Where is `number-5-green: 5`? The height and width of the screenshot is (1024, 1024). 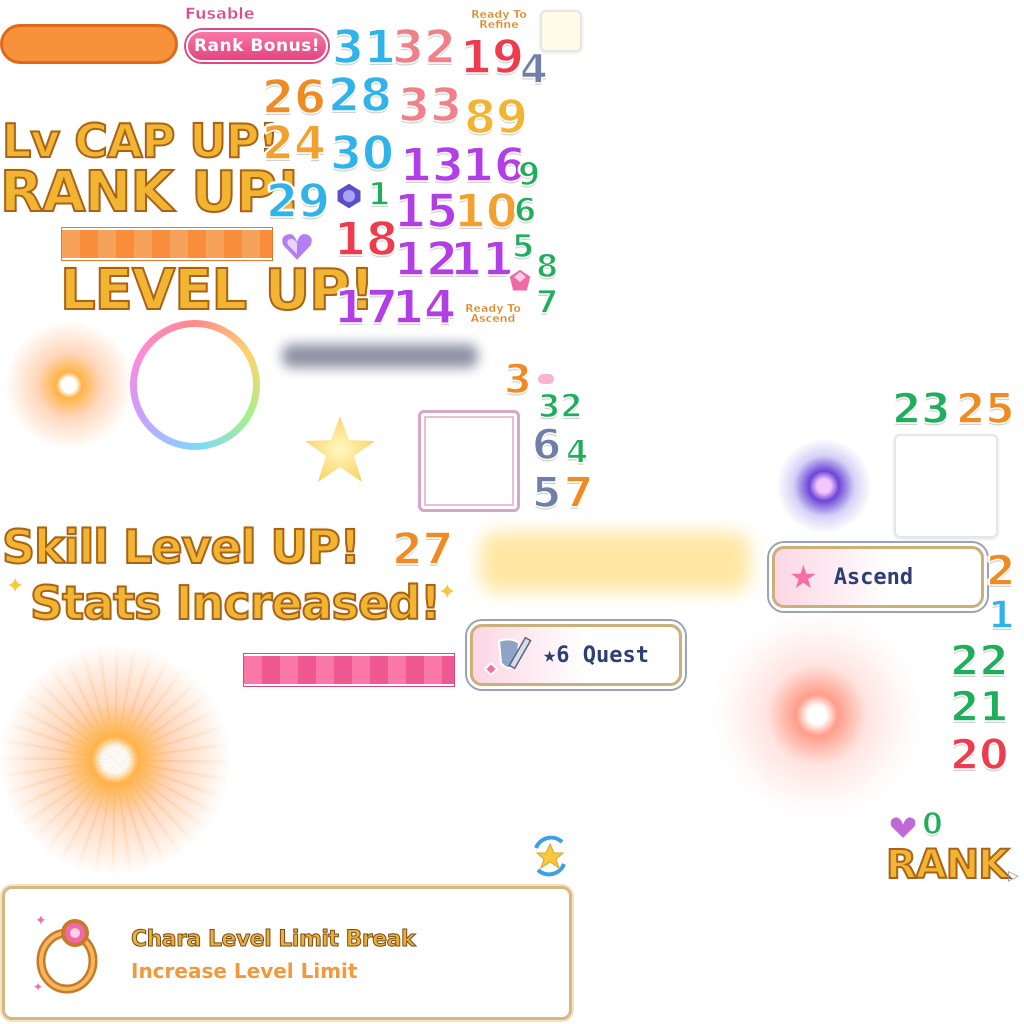 number-5-green: 5 is located at coordinates (523, 246).